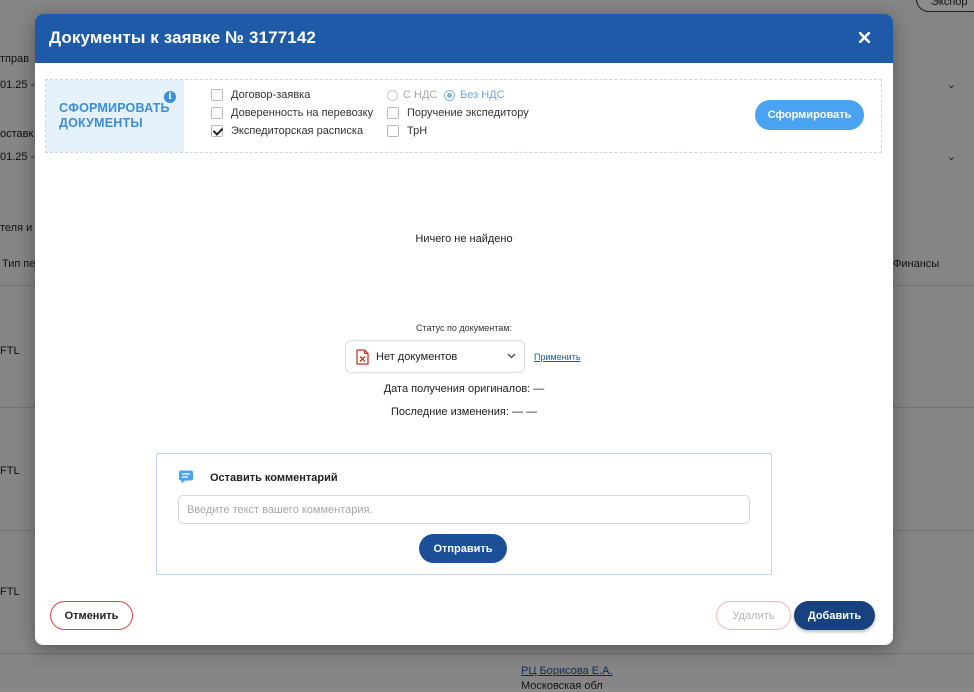 This screenshot has height=692, width=974. I want to click on option-forwarder-order: Поручение экспедитору, so click(458, 113).